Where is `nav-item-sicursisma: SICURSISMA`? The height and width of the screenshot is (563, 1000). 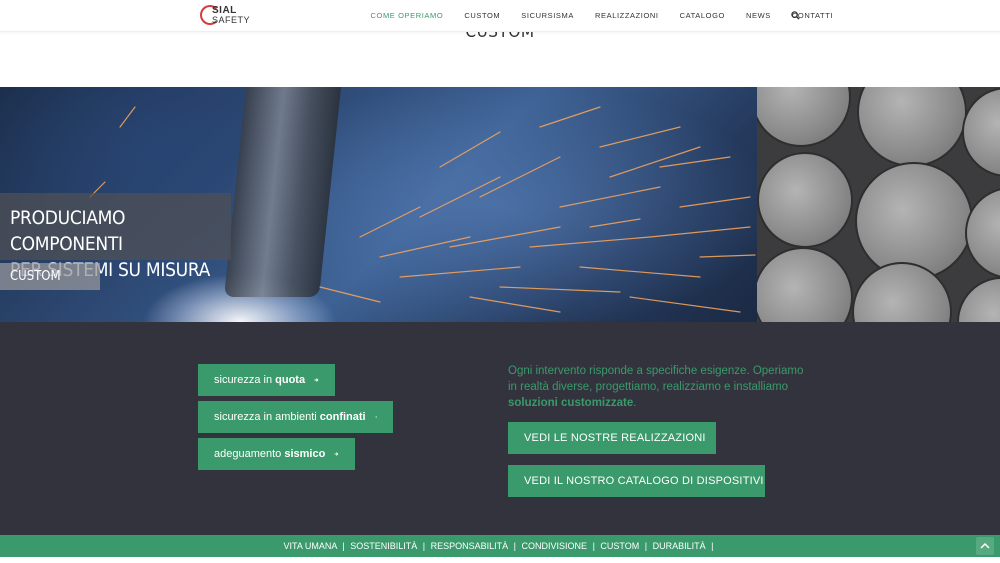
nav-item-sicursisma: SICURSISMA is located at coordinates (547, 15).